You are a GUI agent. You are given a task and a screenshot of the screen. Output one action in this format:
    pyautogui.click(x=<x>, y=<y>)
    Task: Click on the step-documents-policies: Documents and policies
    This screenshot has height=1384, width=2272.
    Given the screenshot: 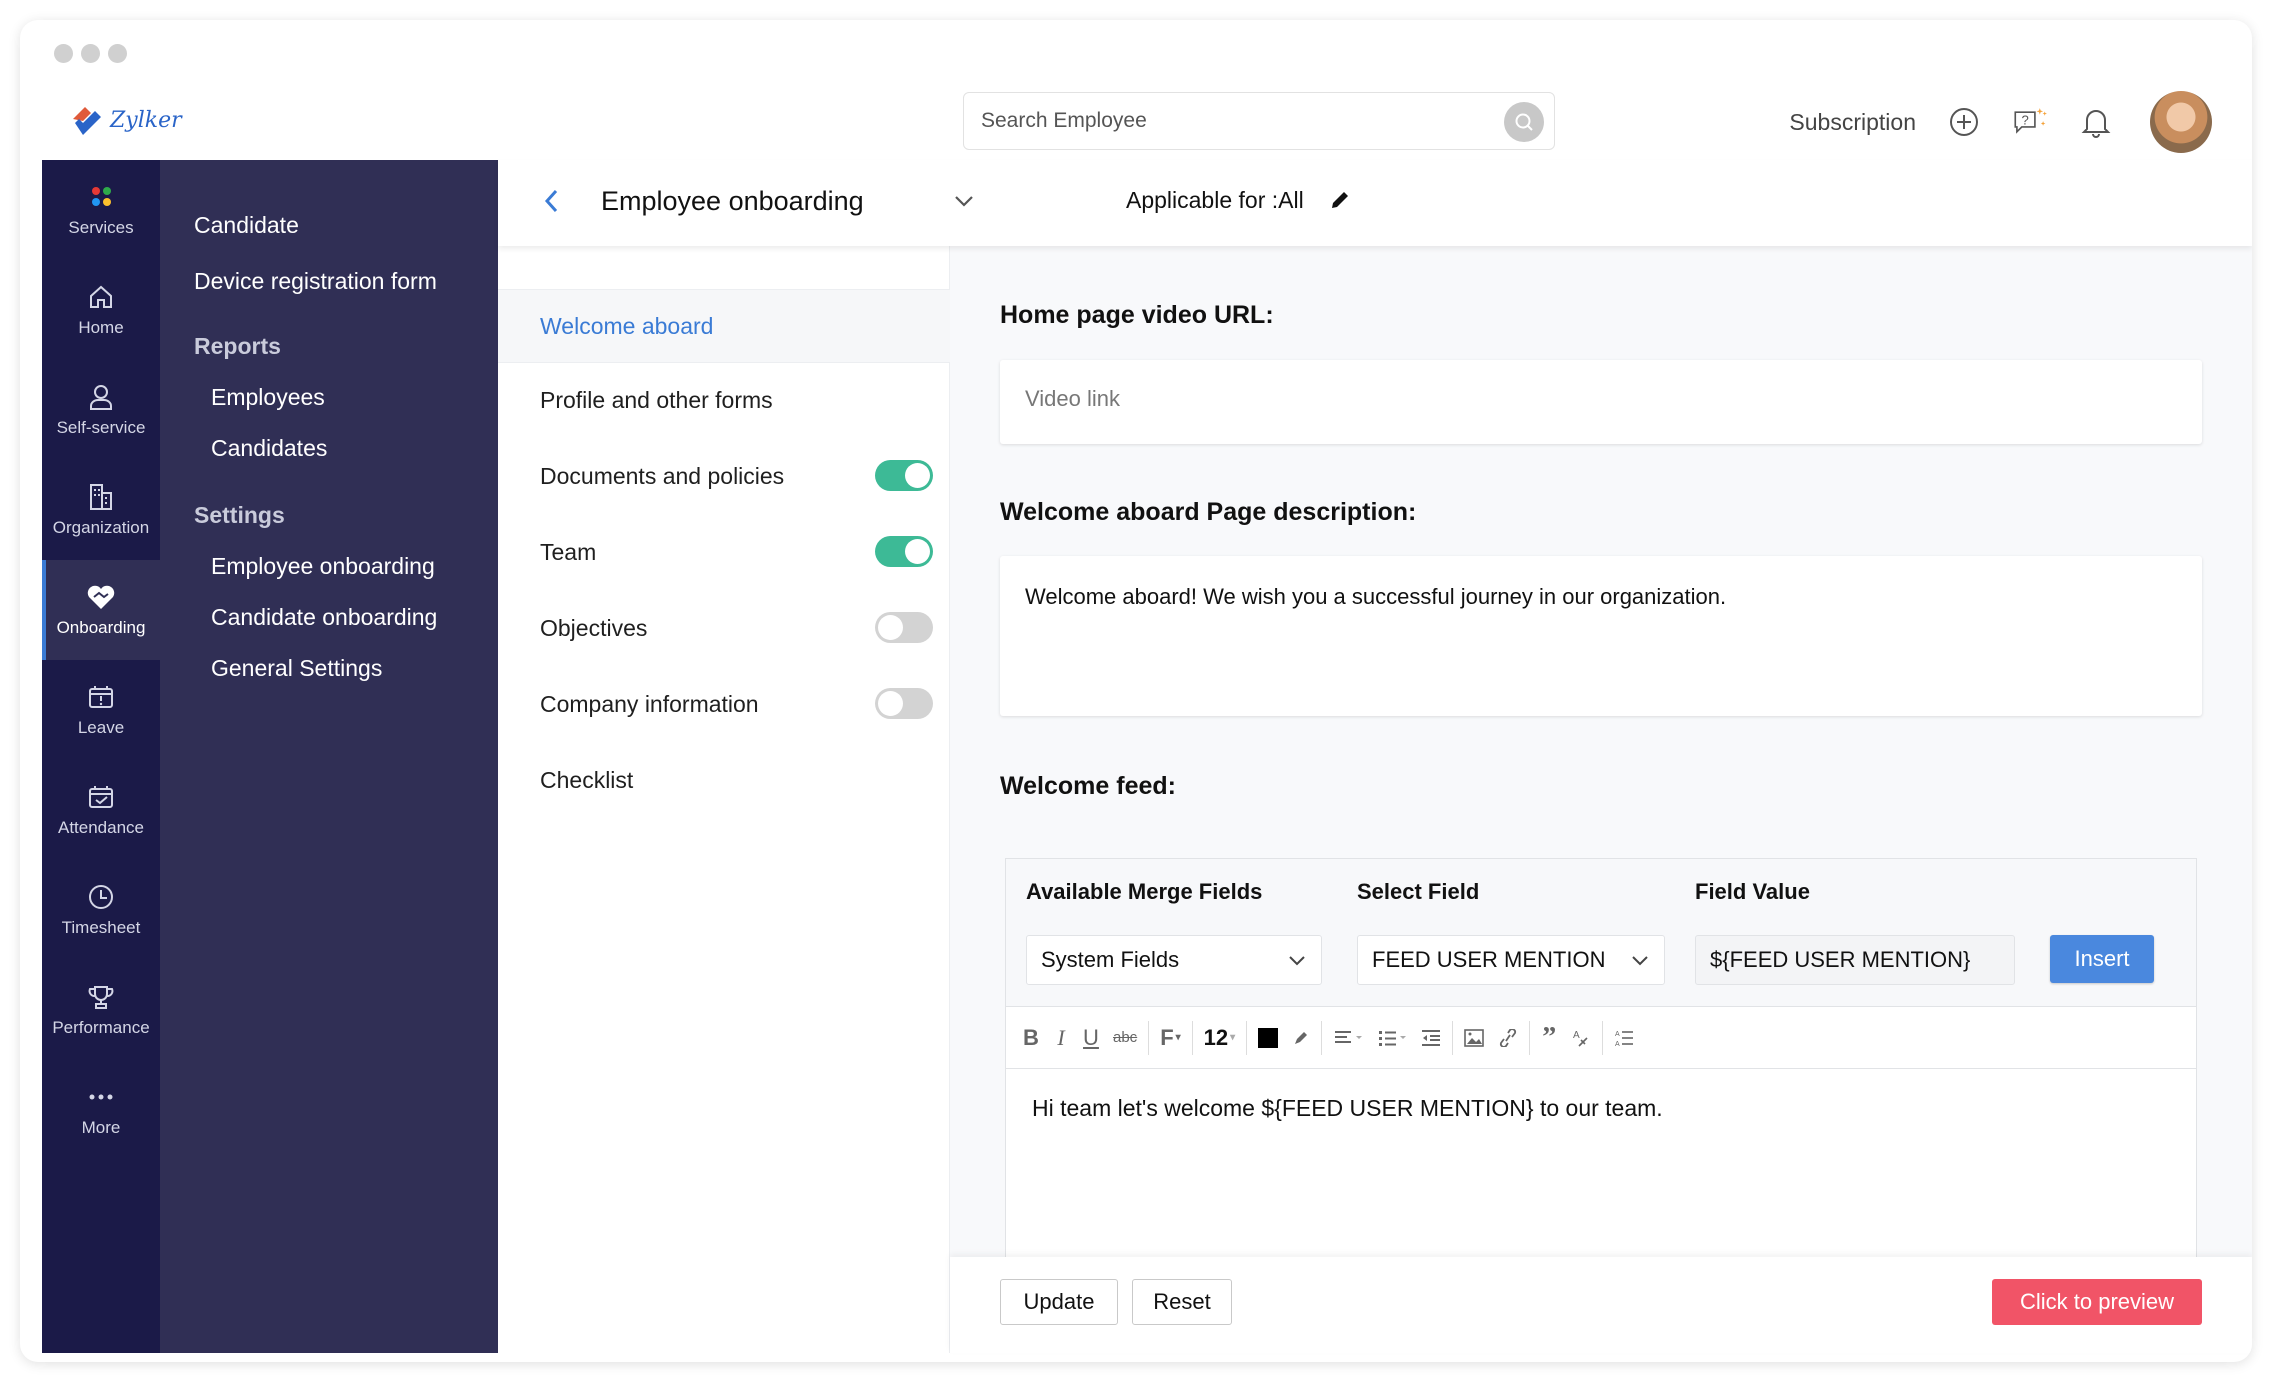 What is the action you would take?
    pyautogui.click(x=724, y=476)
    